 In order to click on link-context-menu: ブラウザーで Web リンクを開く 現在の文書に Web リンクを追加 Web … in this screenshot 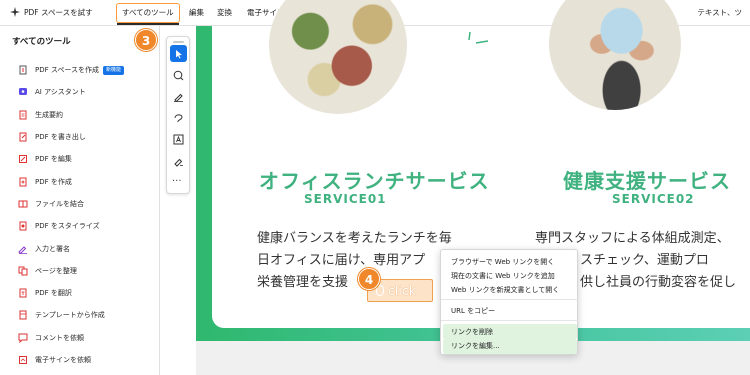, I will do `click(509, 302)`.